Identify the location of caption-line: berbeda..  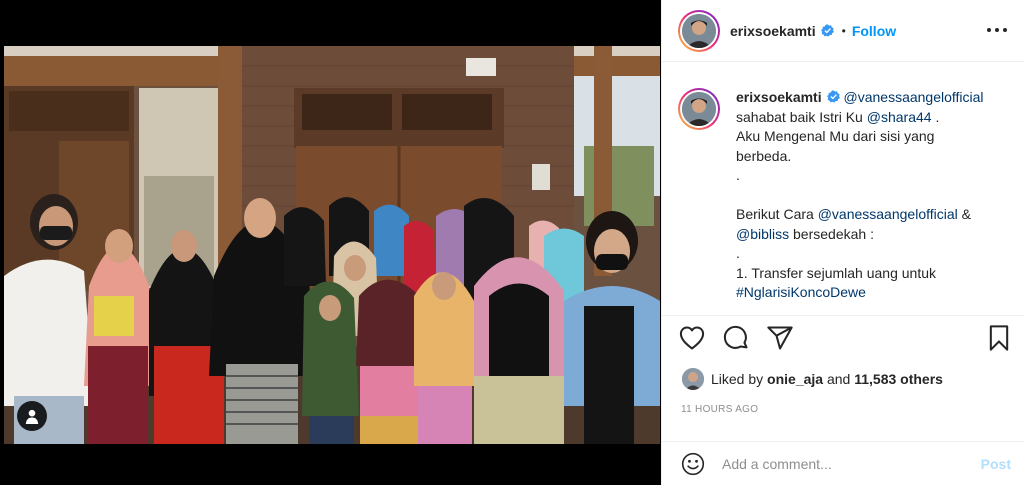
(764, 155).